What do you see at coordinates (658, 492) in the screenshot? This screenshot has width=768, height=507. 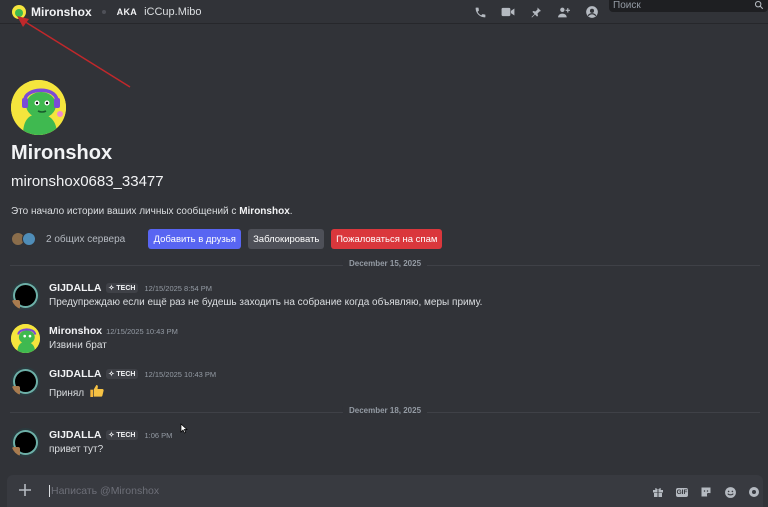 I see `gift-icon` at bounding box center [658, 492].